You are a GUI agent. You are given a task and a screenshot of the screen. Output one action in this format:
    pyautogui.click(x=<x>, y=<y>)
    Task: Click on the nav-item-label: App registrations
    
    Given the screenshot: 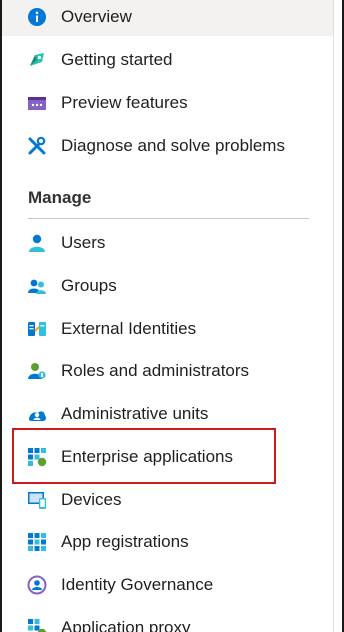 What is the action you would take?
    pyautogui.click(x=125, y=541)
    